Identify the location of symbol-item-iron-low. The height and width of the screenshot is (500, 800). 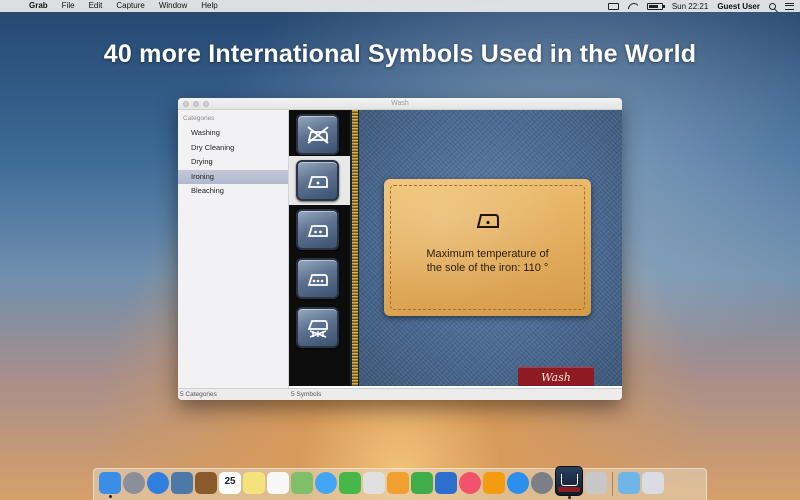
(319, 180).